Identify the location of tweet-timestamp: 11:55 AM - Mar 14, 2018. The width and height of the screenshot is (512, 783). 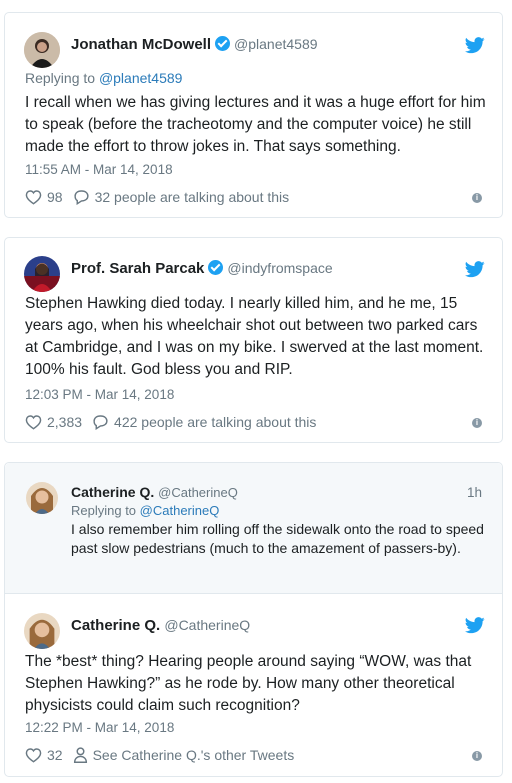
(99, 169).